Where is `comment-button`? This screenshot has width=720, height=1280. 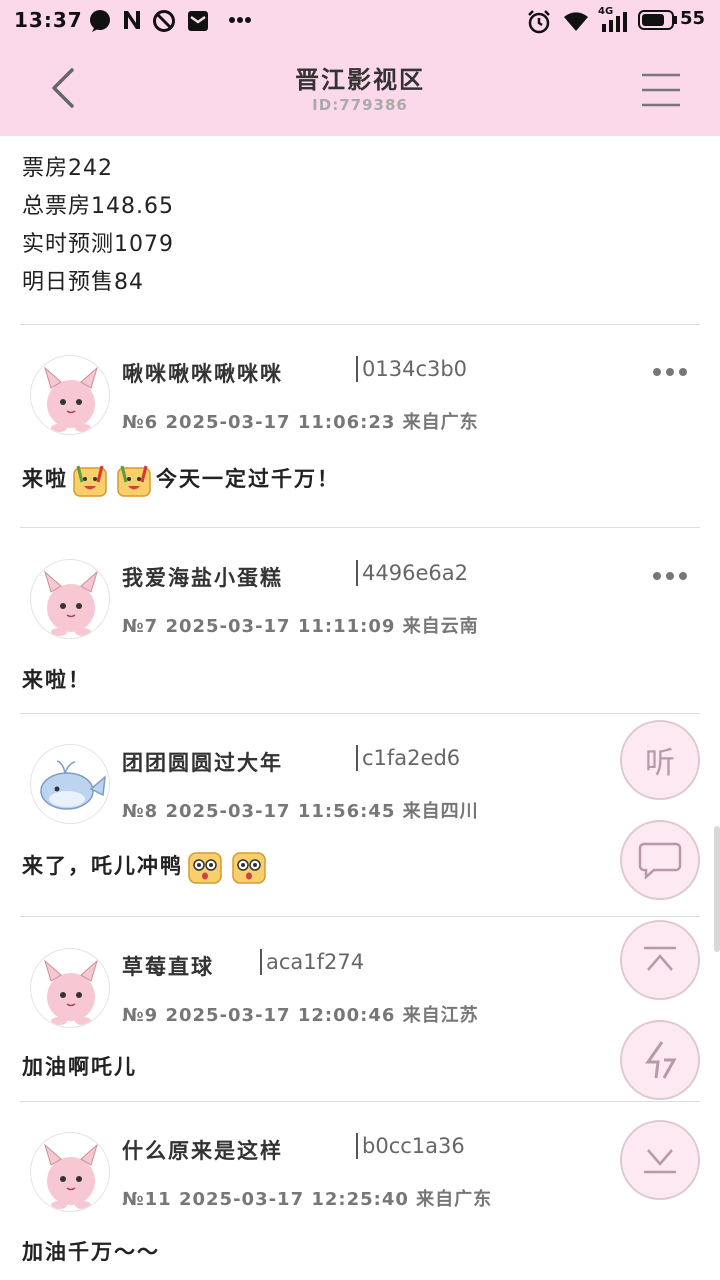 comment-button is located at coordinates (660, 860).